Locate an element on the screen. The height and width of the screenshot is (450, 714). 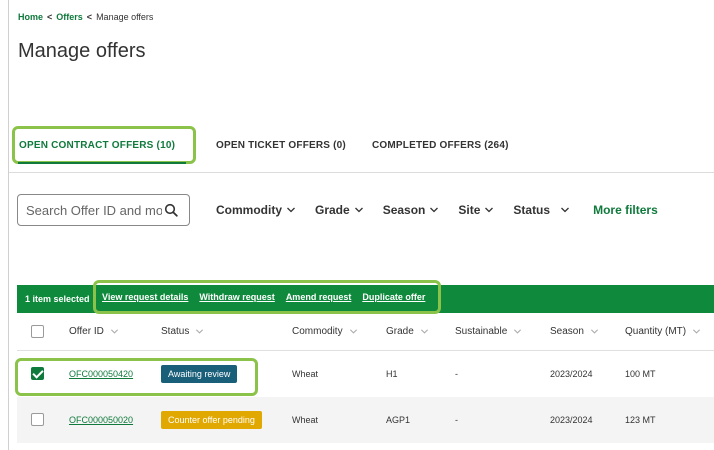
filter-label: Commodity is located at coordinates (249, 210).